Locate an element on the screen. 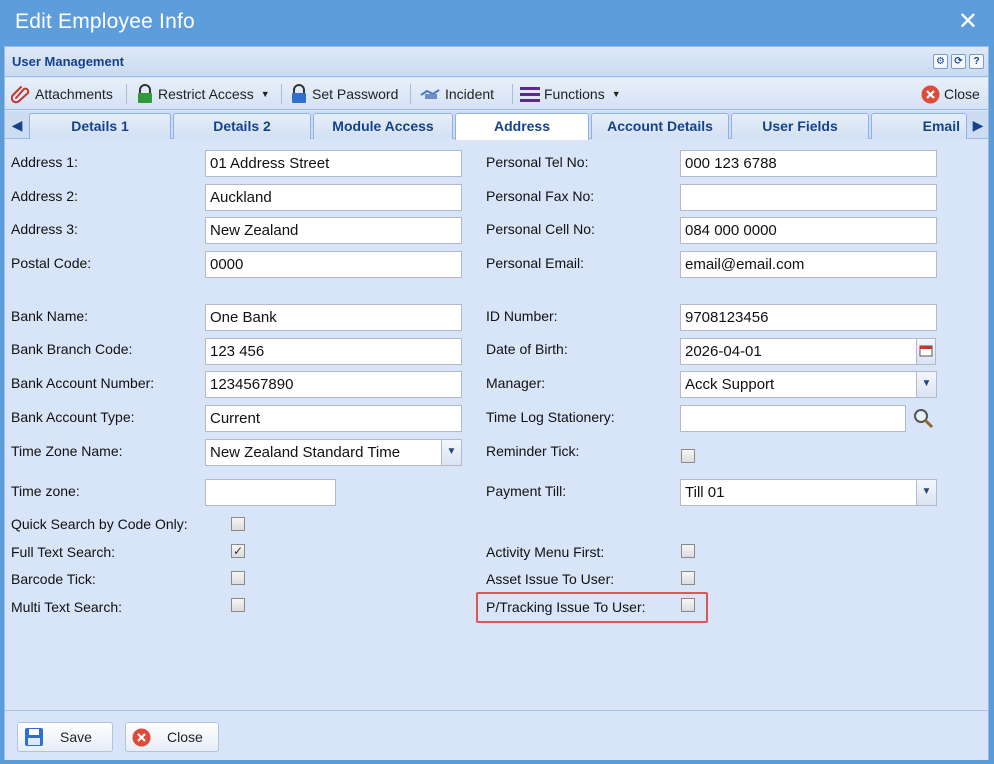 The image size is (994, 764). address1-label: Address 1: is located at coordinates (44, 162).